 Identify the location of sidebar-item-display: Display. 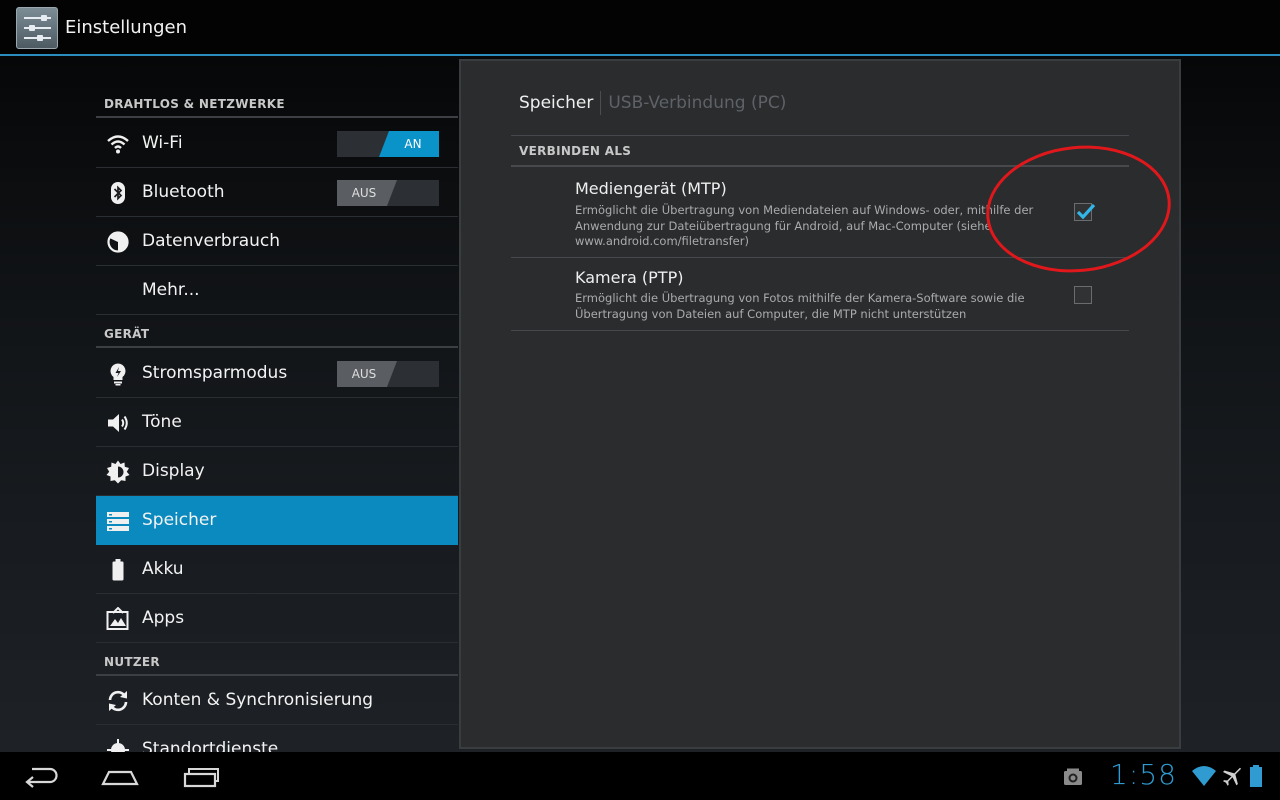
(277, 471).